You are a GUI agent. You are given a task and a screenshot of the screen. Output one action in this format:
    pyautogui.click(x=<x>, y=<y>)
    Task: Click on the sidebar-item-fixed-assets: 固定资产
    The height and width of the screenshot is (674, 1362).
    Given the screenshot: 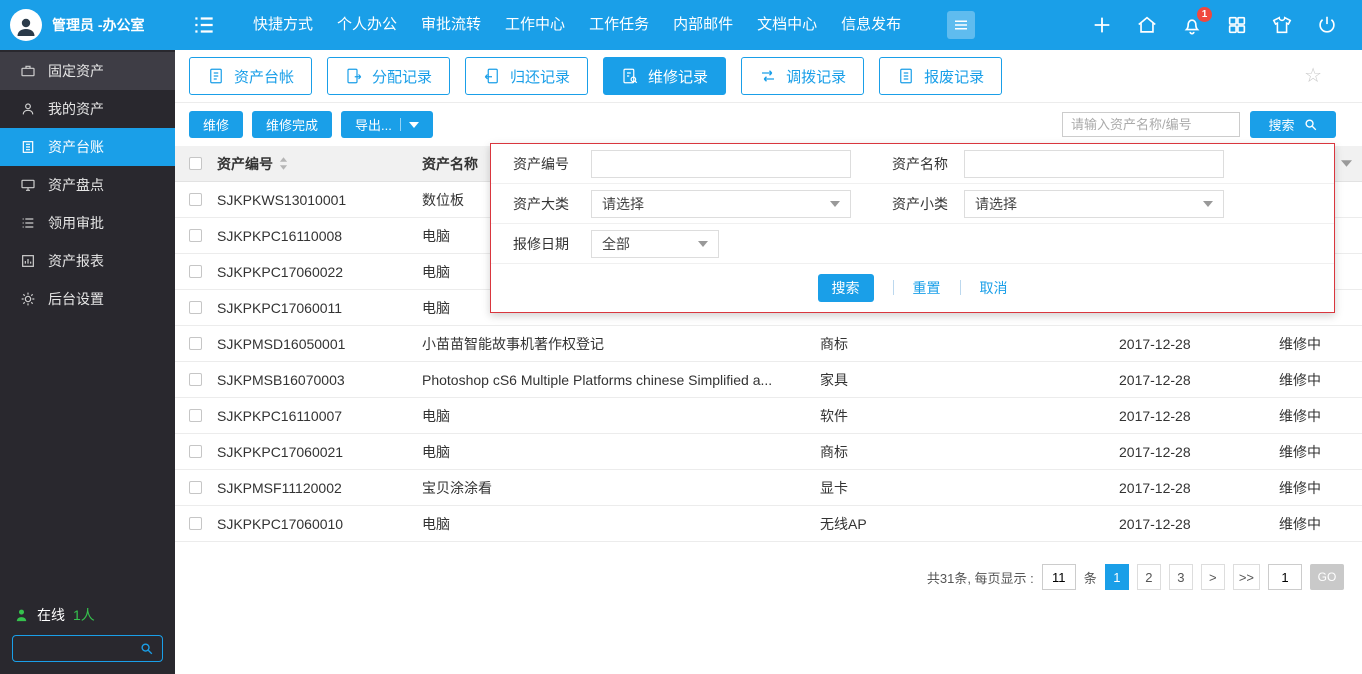 What is the action you would take?
    pyautogui.click(x=87, y=71)
    